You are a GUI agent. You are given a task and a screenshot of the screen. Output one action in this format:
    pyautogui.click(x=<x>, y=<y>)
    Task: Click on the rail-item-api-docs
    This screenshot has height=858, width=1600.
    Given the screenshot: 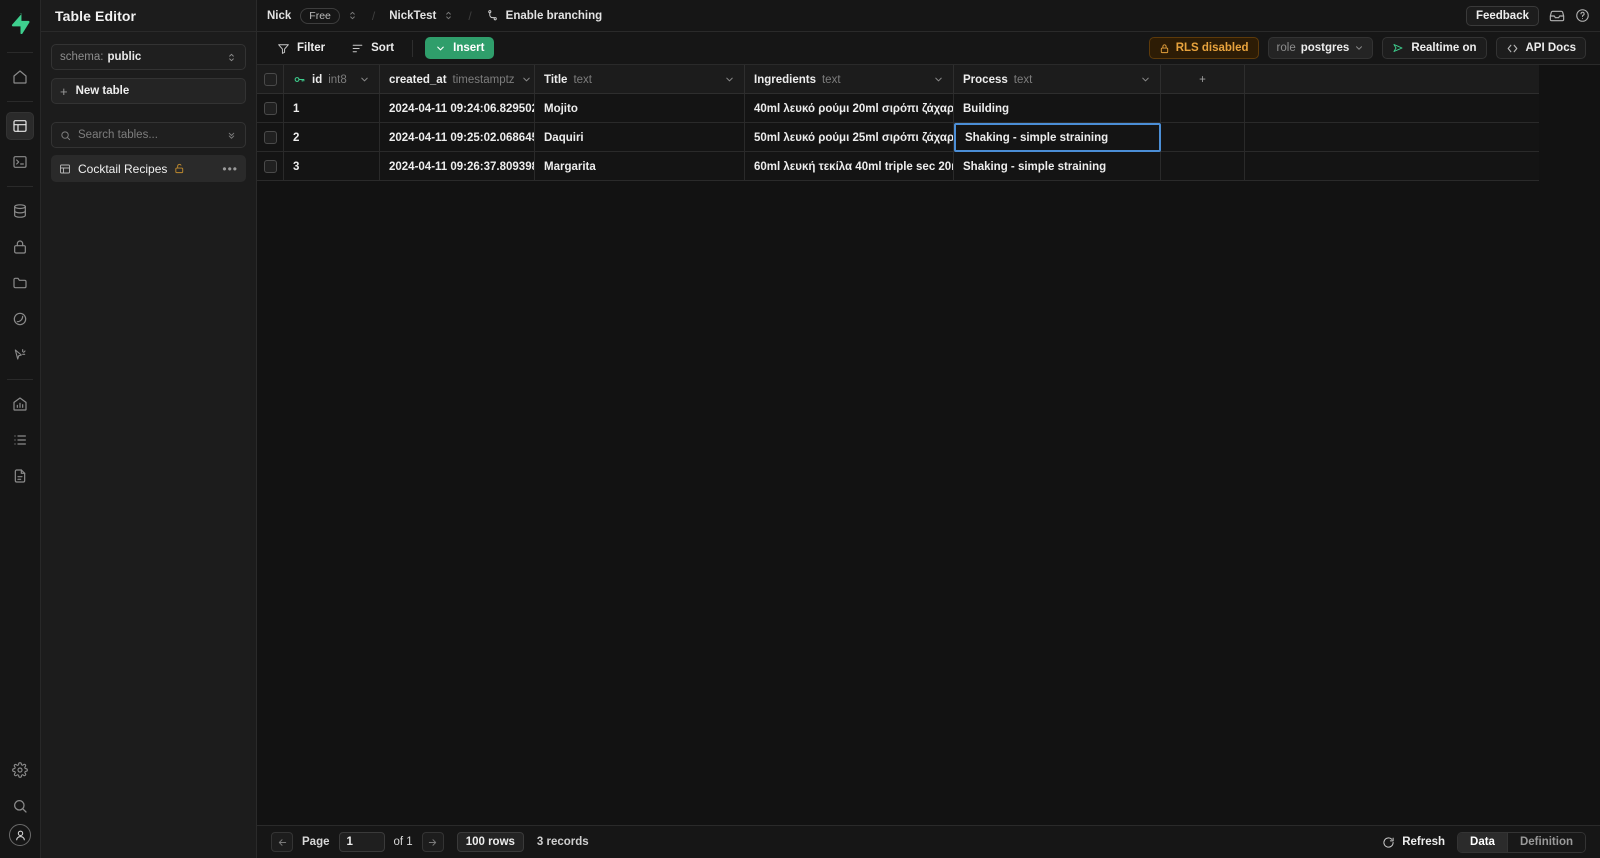 What is the action you would take?
    pyautogui.click(x=20, y=476)
    